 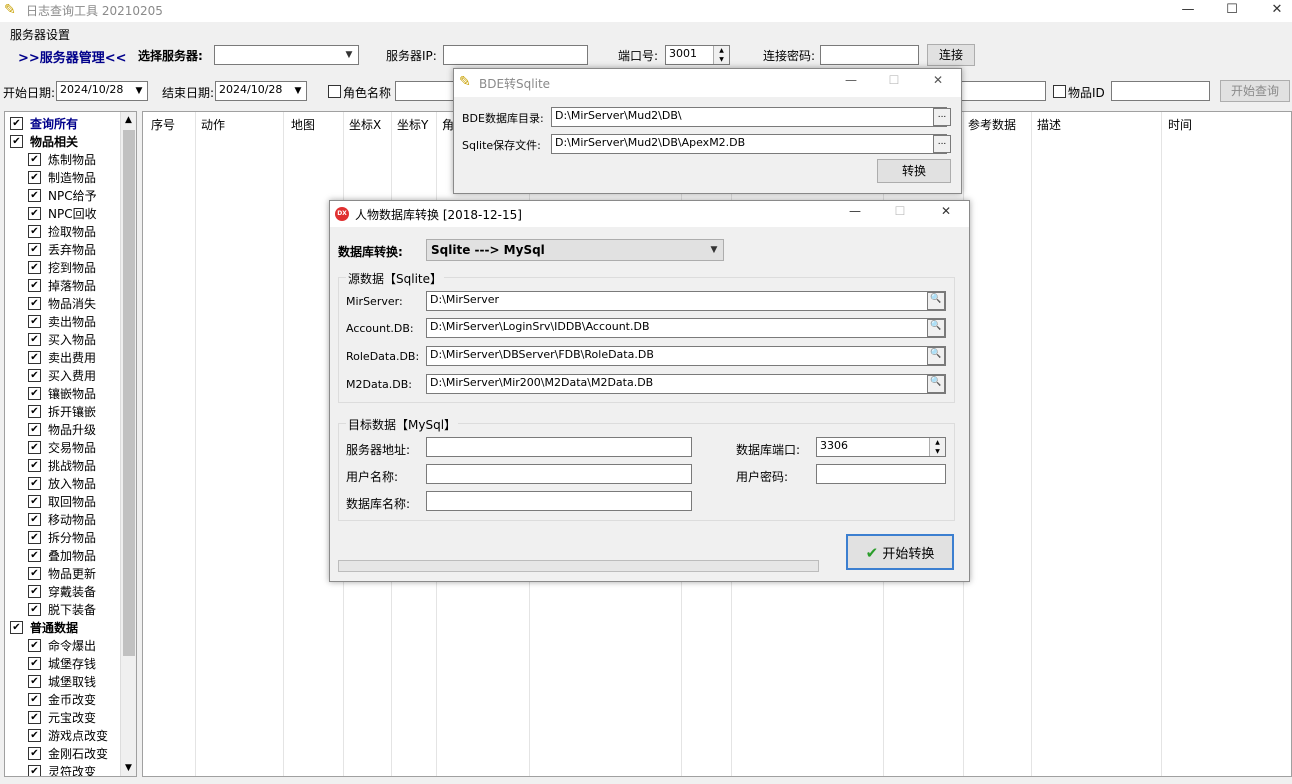 I want to click on tree-item: ✔ 移动物品, so click(x=62, y=519).